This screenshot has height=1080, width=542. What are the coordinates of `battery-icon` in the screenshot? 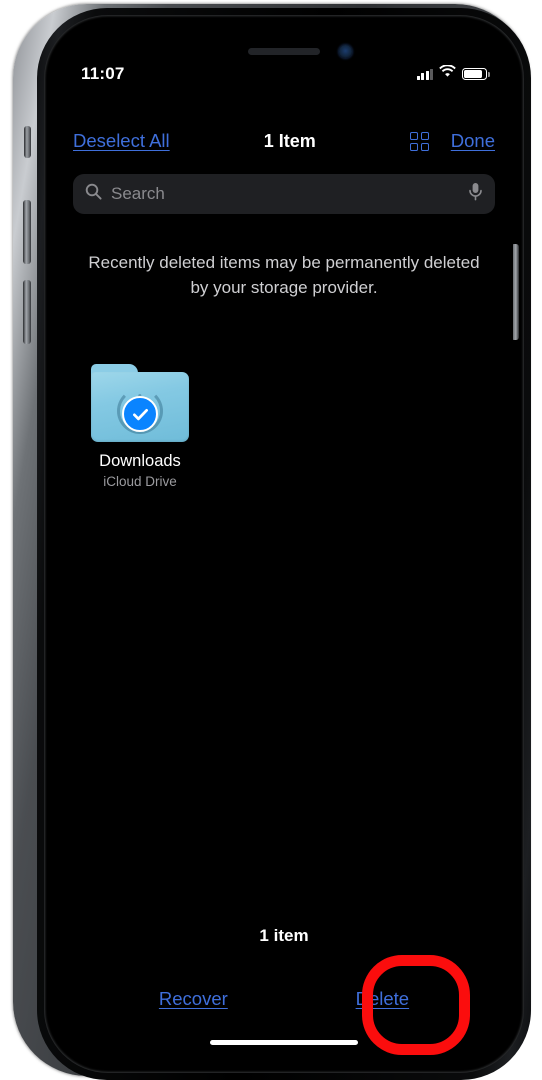 It's located at (476, 74).